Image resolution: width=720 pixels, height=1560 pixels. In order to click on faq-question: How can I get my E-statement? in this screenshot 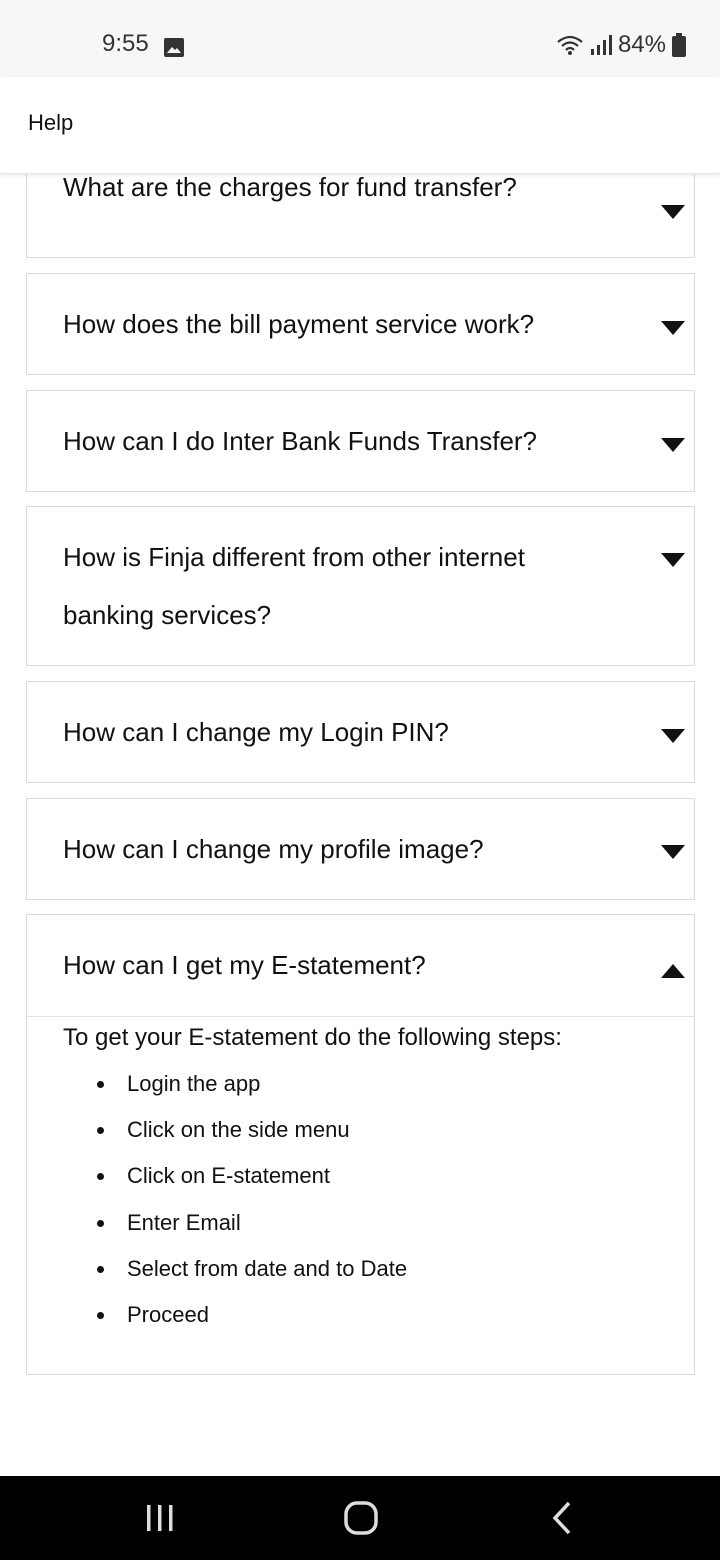, I will do `click(244, 965)`.